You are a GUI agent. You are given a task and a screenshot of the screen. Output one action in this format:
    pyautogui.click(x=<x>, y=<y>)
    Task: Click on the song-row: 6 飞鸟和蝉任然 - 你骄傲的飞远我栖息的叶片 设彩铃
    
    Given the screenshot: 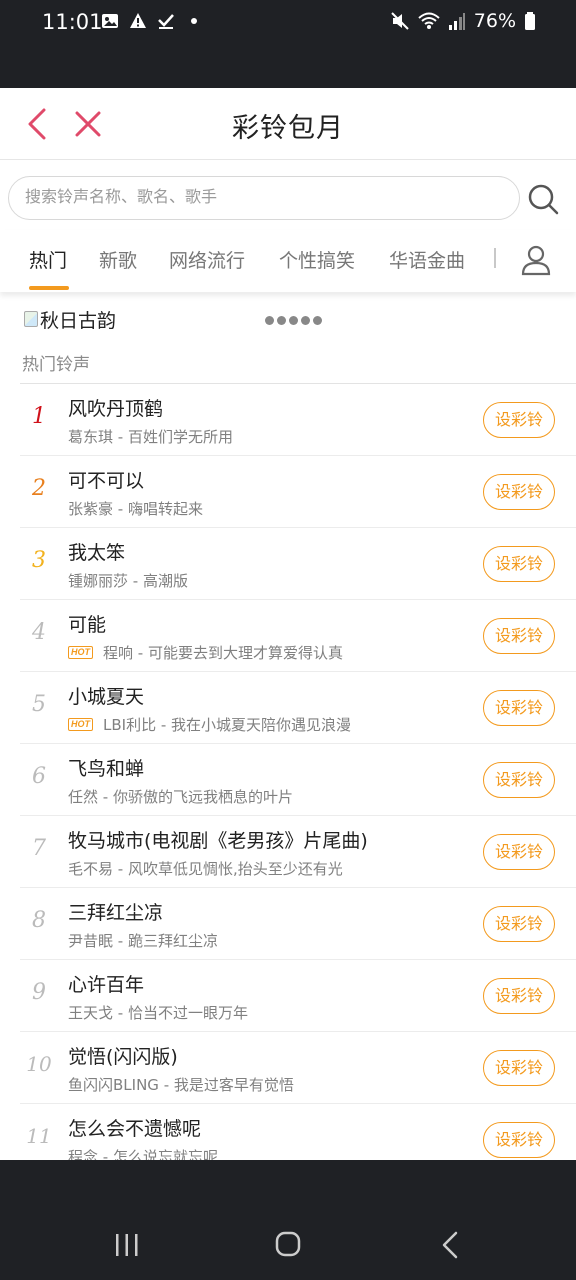 What is the action you would take?
    pyautogui.click(x=288, y=780)
    